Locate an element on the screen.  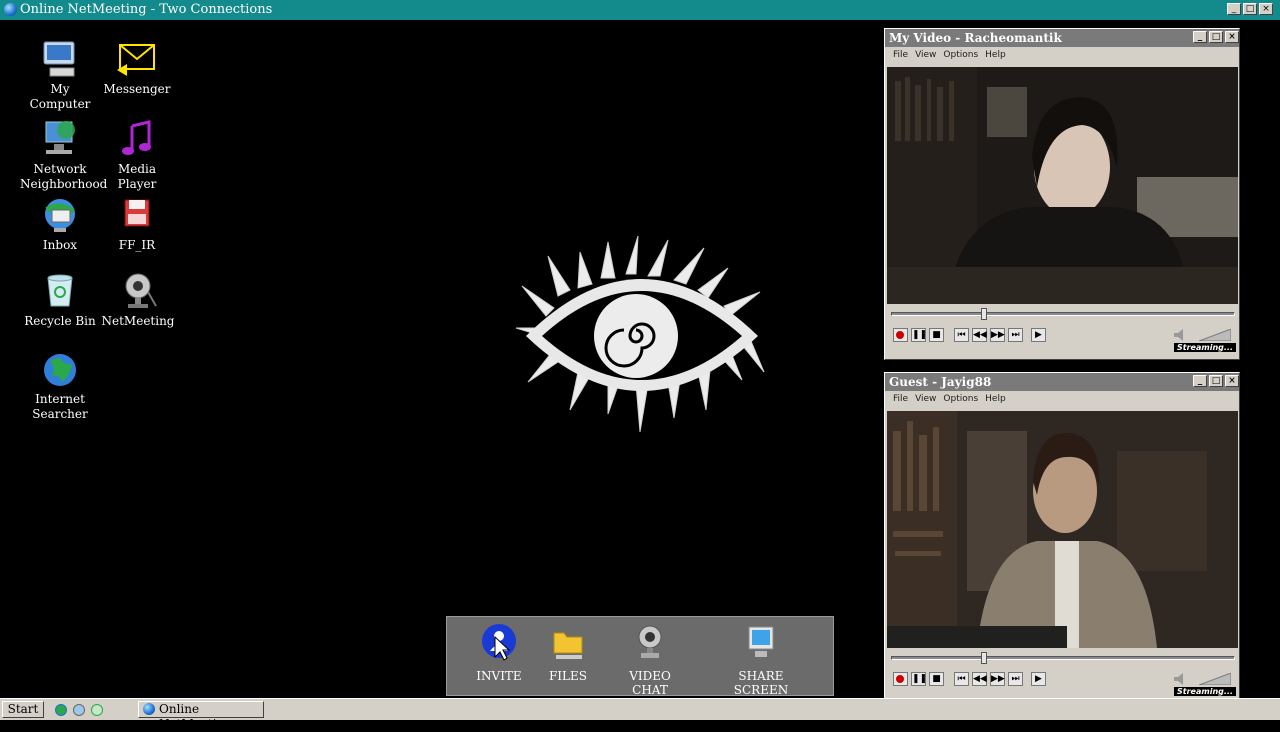
desktop-icon-label: NetMeeting is located at coordinates (138, 321).